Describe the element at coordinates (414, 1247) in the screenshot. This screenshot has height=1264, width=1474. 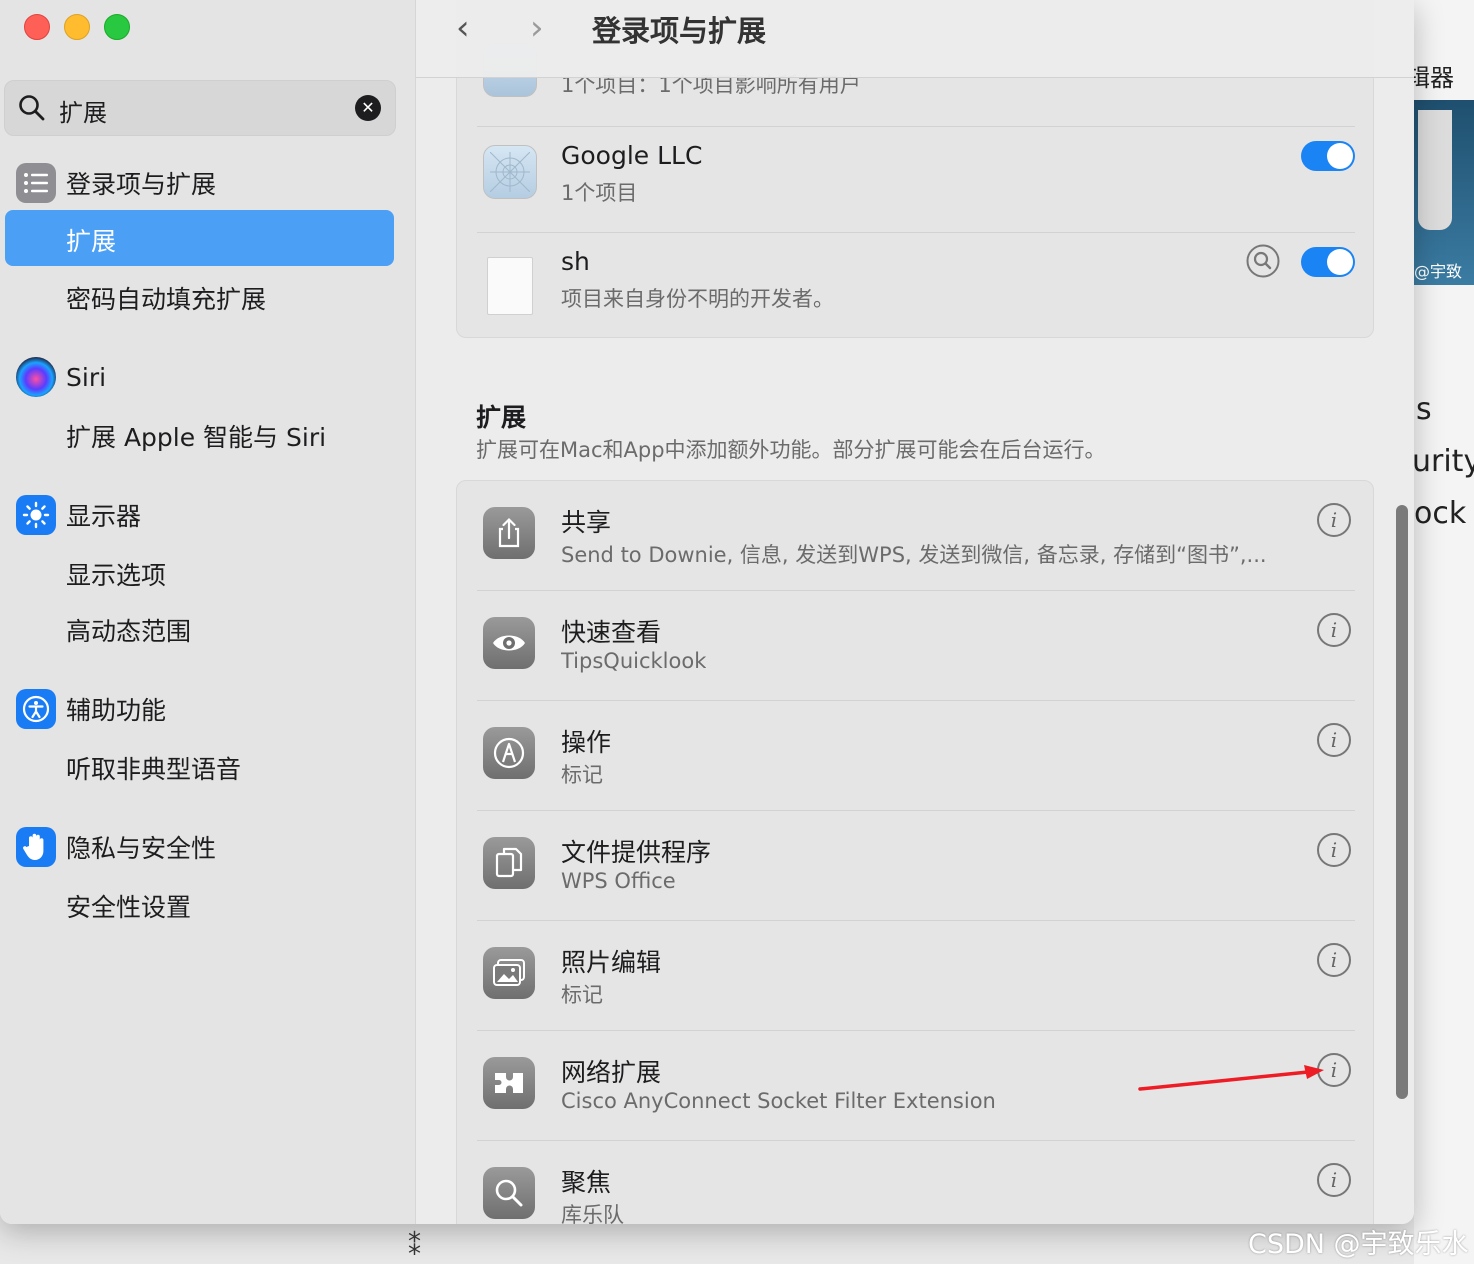
I see `resize-handle-icon: ⁑` at that location.